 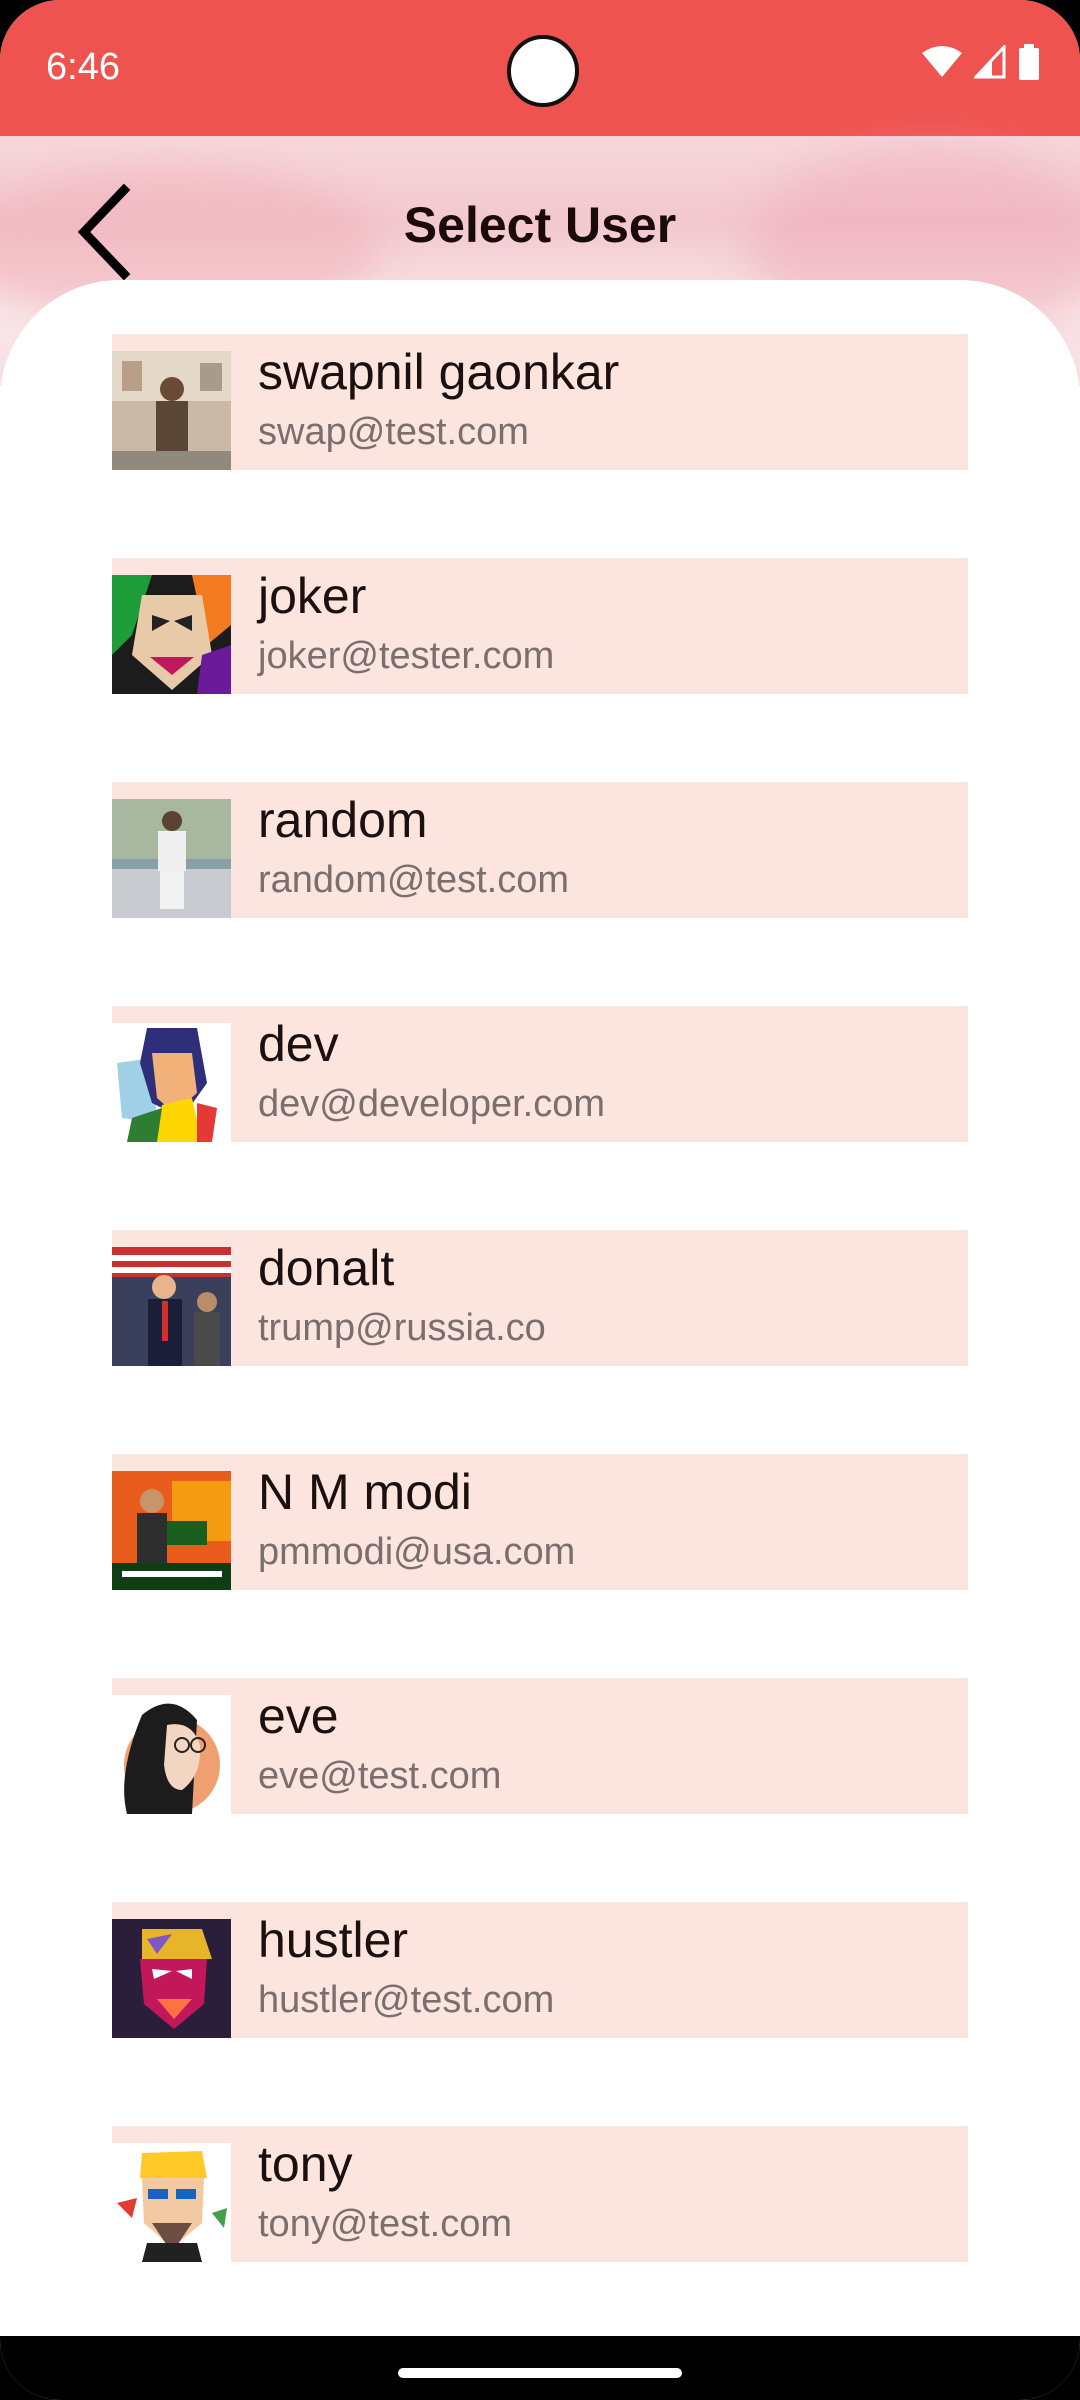 What do you see at coordinates (392, 626) in the screenshot?
I see `user-text: joker joker@tester.com` at bounding box center [392, 626].